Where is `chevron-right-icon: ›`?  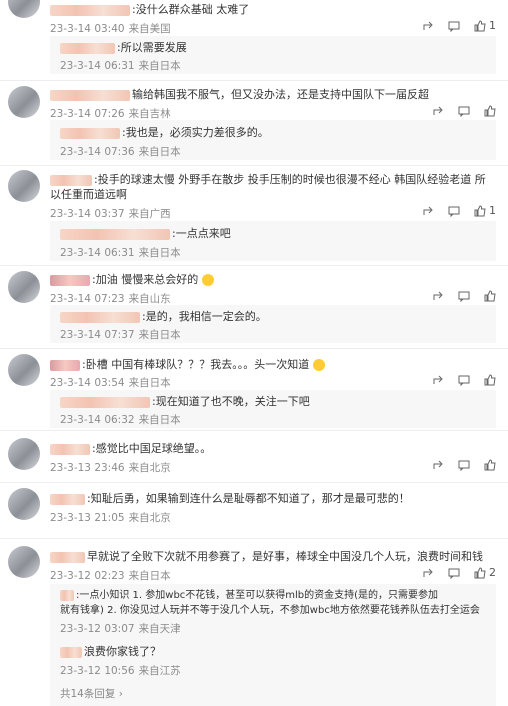
chevron-right-icon: › is located at coordinates (120, 694).